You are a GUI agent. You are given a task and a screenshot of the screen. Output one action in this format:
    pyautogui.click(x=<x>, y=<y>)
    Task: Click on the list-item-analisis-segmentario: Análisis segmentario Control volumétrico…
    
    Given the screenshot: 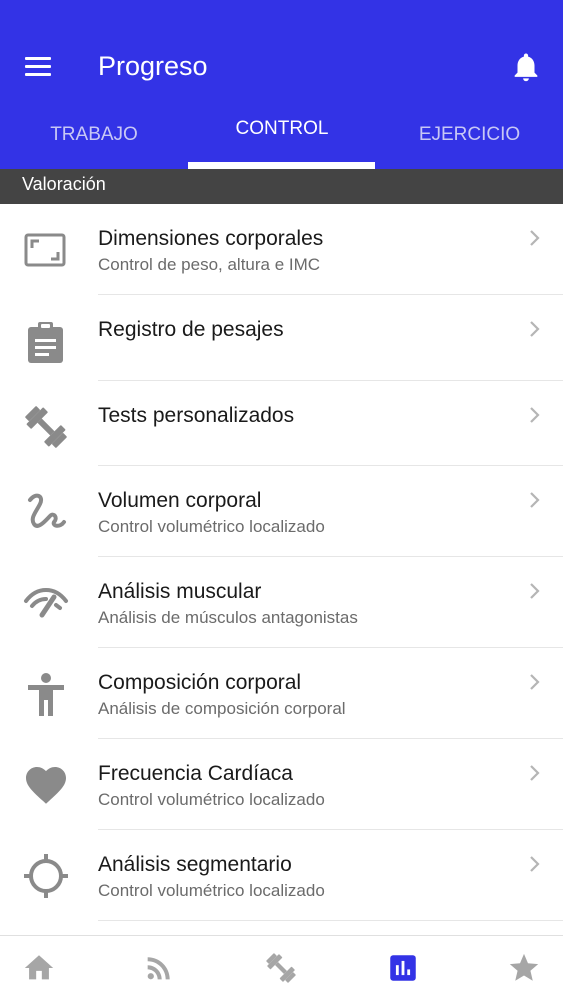 What is the action you would take?
    pyautogui.click(x=281, y=875)
    